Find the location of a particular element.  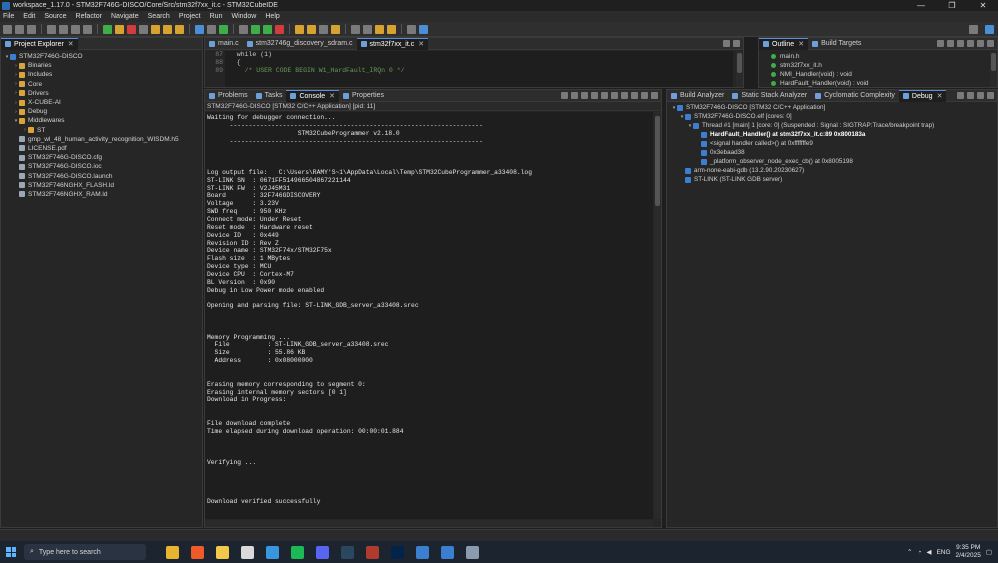

brave-icon is located at coordinates (197, 552).